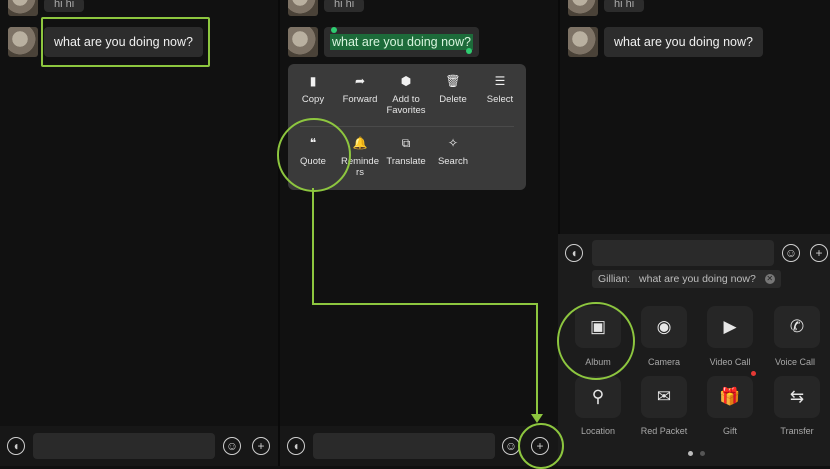 The image size is (830, 469). I want to click on favorites-cube-icon: ⬢, so click(406, 81).